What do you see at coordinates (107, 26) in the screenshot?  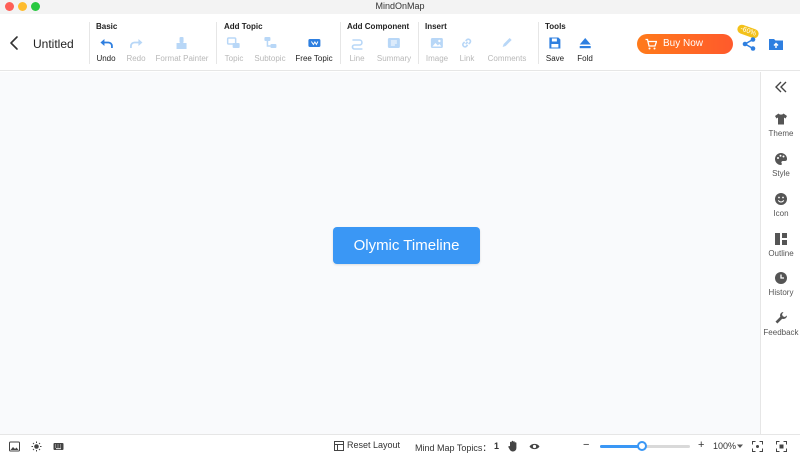 I see `group-label-basic: Basic` at bounding box center [107, 26].